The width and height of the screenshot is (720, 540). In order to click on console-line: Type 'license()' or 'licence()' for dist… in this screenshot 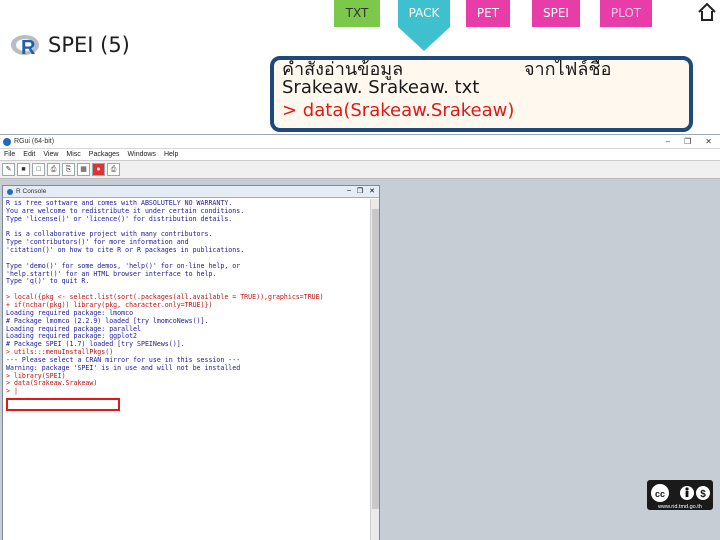, I will do `click(119, 218)`.